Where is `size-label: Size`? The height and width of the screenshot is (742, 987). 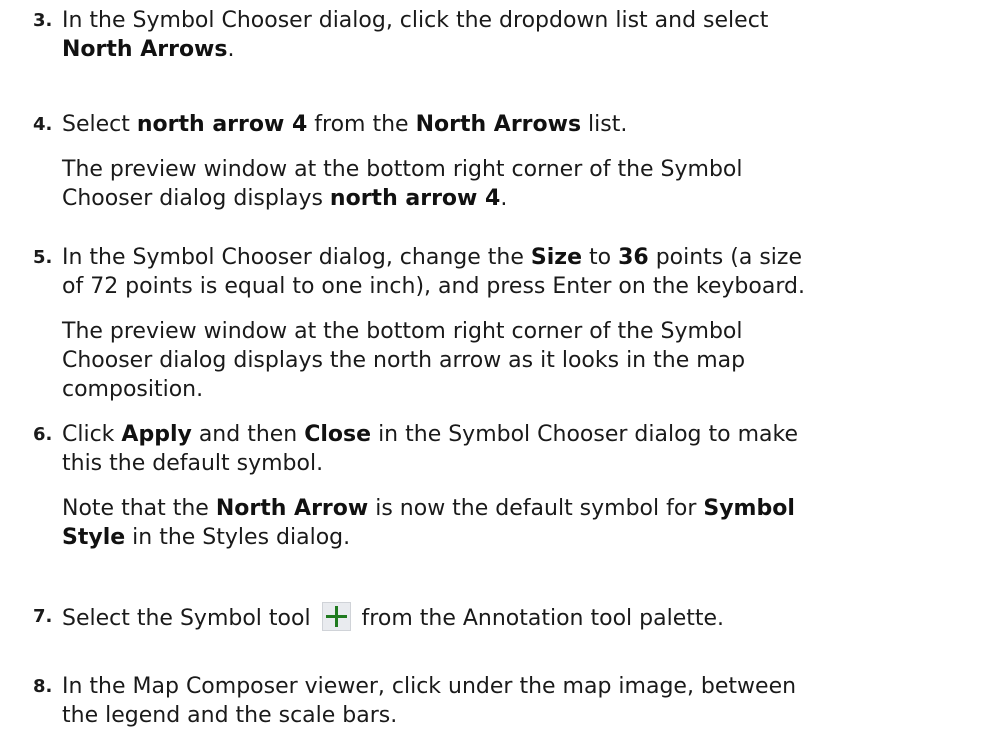 size-label: Size is located at coordinates (556, 257).